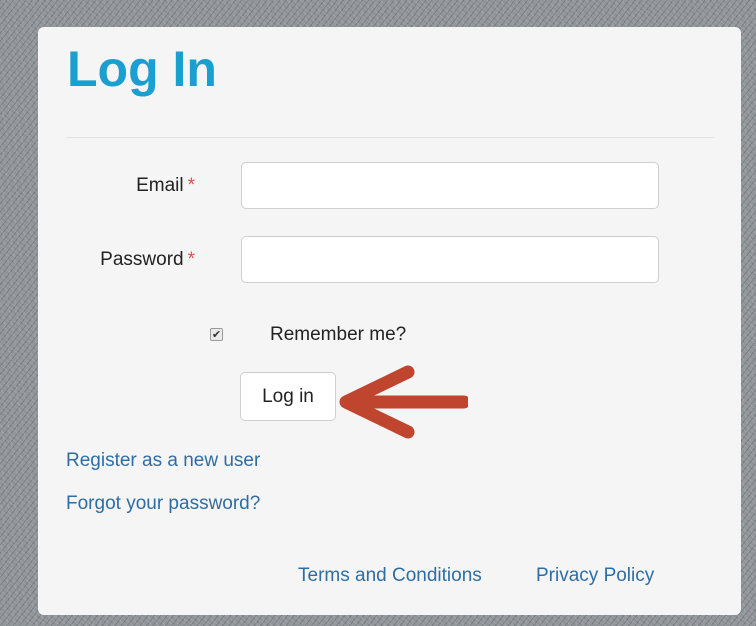  What do you see at coordinates (450, 185) in the screenshot?
I see `email-field` at bounding box center [450, 185].